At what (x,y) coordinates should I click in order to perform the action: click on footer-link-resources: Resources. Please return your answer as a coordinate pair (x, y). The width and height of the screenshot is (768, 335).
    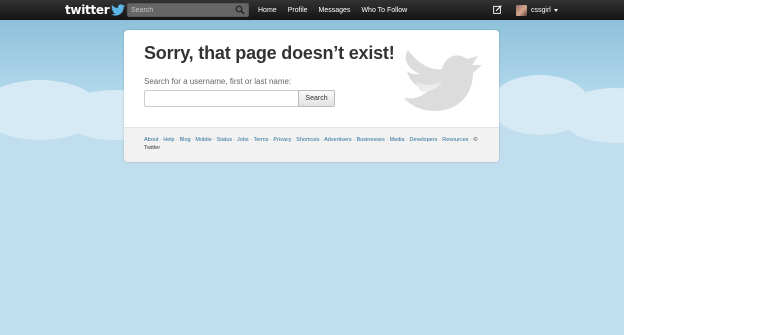
    Looking at the image, I should click on (455, 140).